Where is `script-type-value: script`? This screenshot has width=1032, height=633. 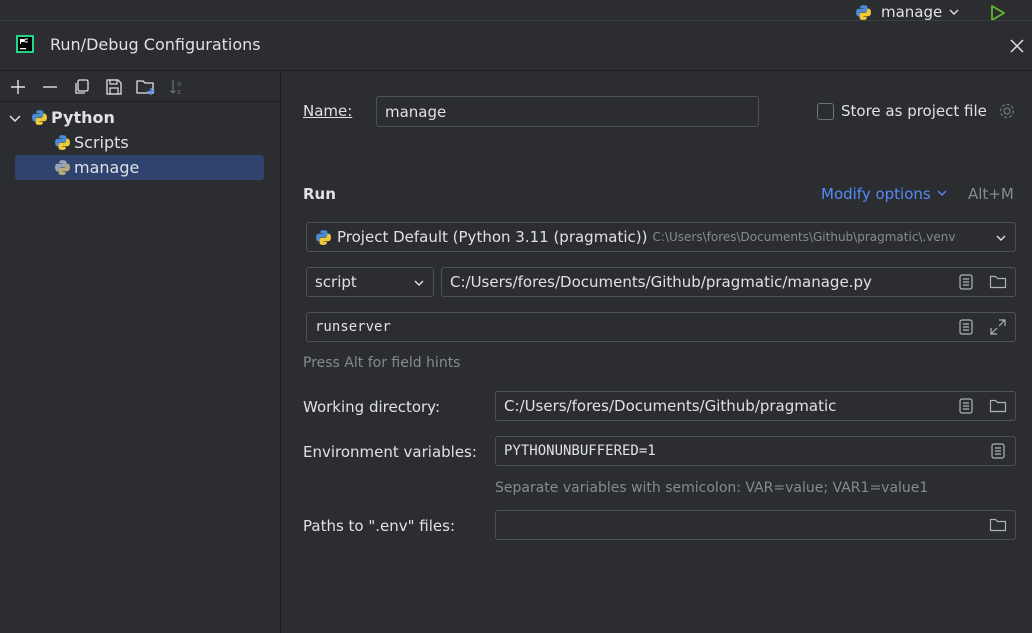 script-type-value: script is located at coordinates (336, 282).